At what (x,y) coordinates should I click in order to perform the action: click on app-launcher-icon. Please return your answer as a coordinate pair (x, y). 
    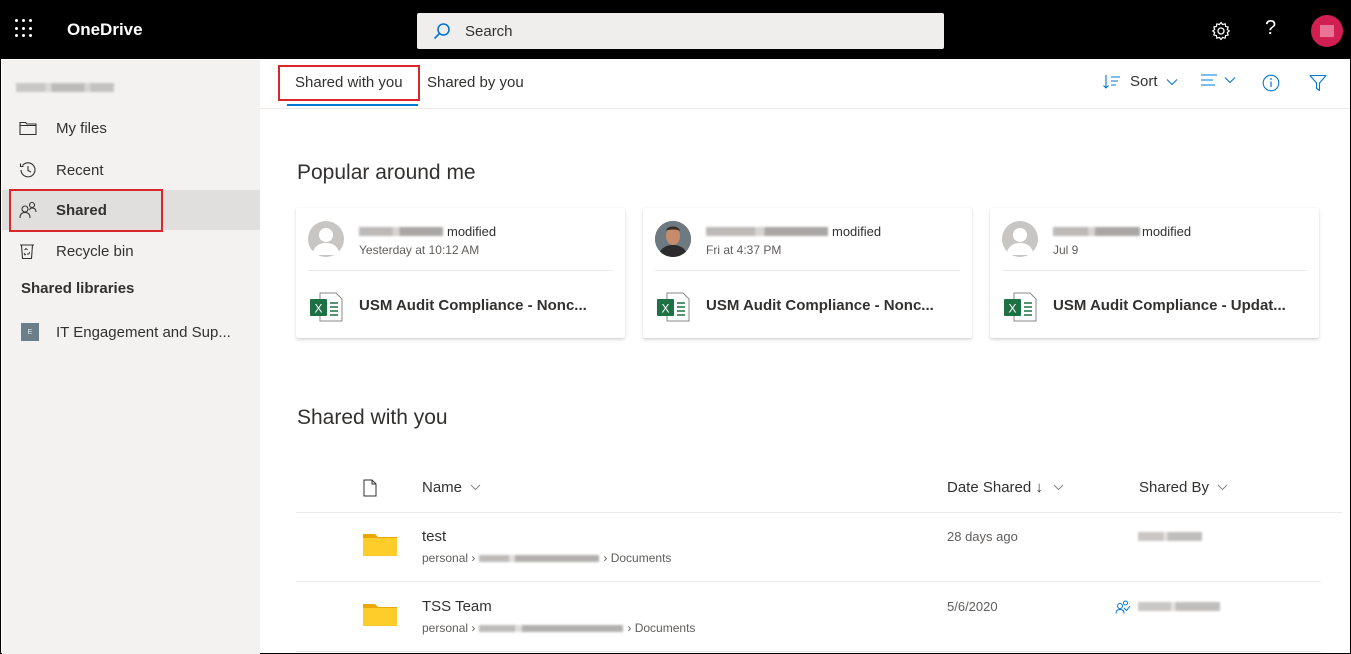
    Looking at the image, I should click on (25, 29).